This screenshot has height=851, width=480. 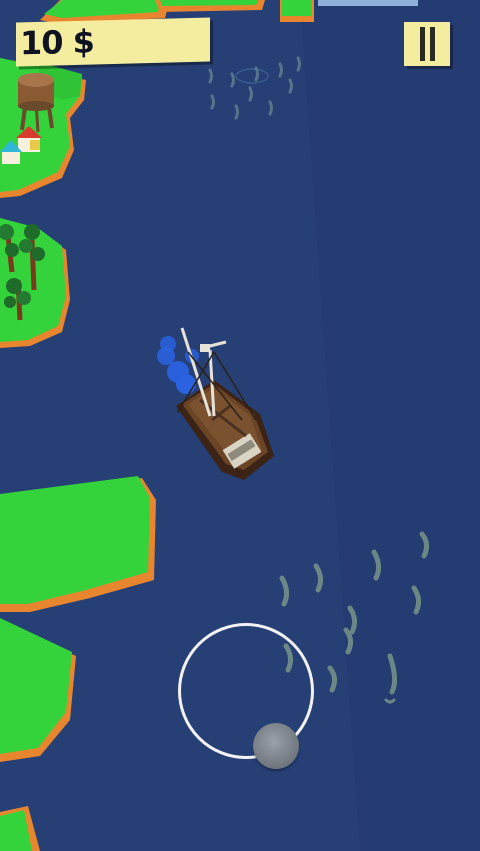 I want to click on pause-button, so click(x=427, y=44).